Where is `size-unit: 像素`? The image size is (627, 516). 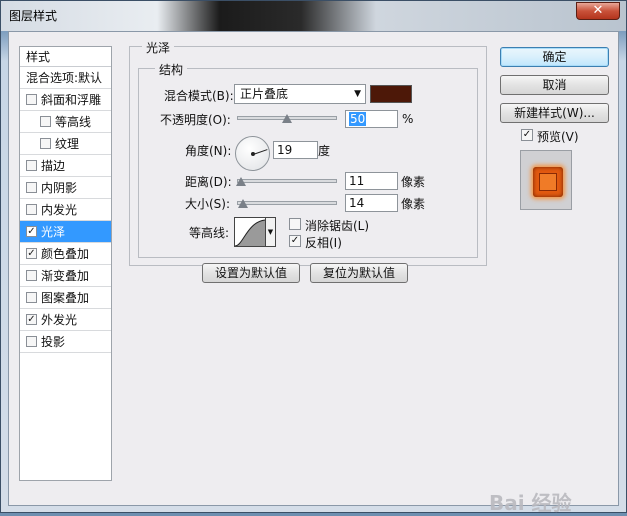 size-unit: 像素 is located at coordinates (413, 204).